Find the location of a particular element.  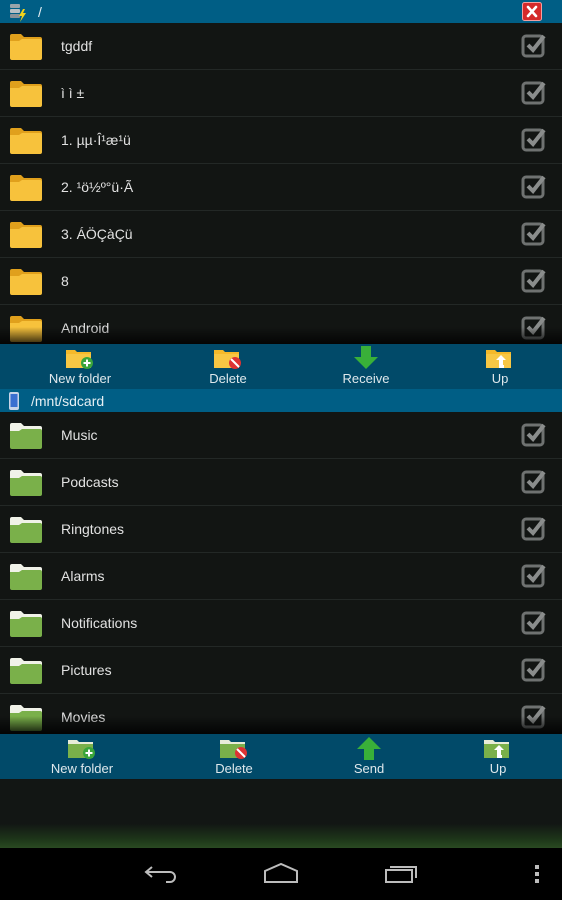

top-toolbar: New folder Delete Receive Up is located at coordinates (281, 366).